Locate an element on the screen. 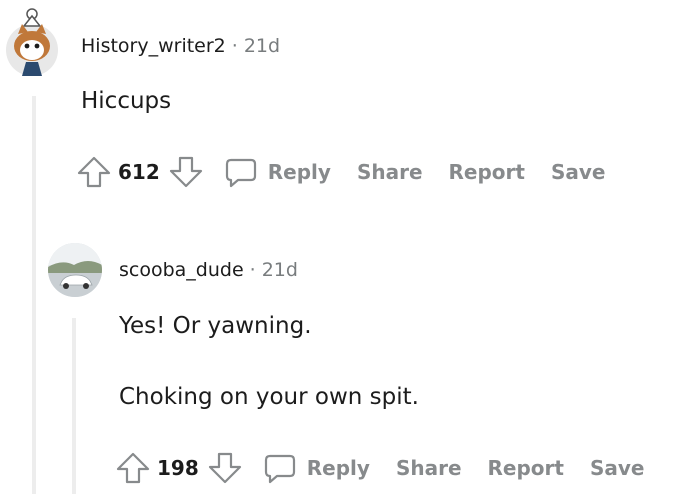 The image size is (700, 494). comment-meta: History_writer2 · 21d is located at coordinates (180, 46).